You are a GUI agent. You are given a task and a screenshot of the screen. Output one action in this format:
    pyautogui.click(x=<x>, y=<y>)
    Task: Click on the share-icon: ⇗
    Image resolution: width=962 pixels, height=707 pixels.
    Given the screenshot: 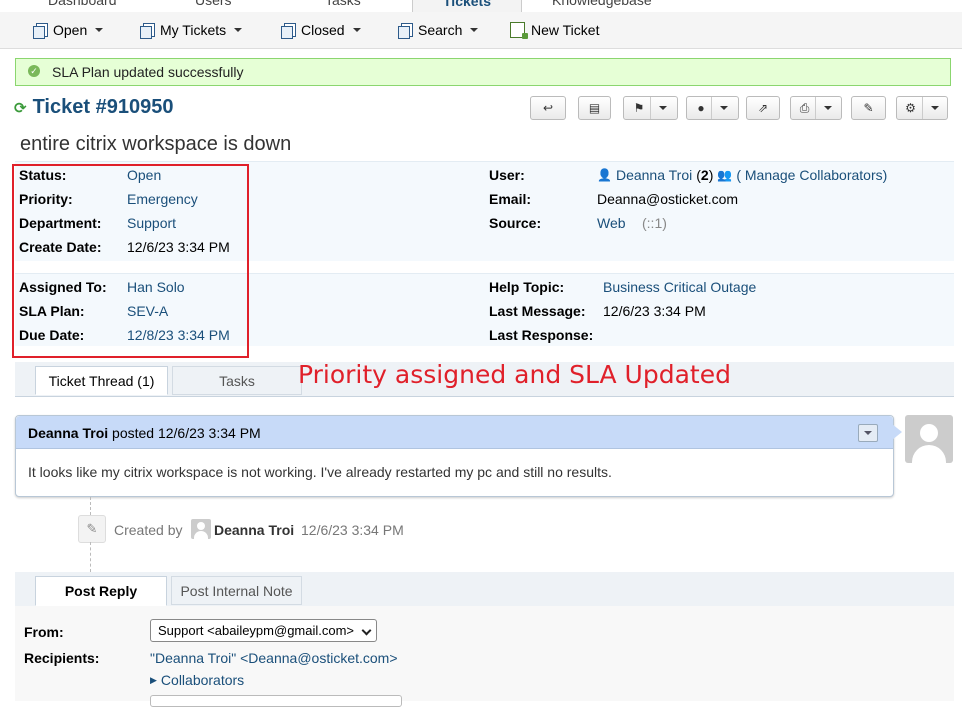 What is the action you would take?
    pyautogui.click(x=763, y=108)
    